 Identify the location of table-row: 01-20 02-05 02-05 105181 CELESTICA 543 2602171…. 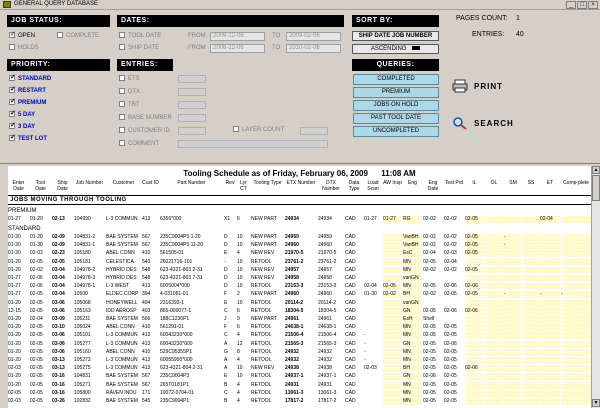
(299, 262).